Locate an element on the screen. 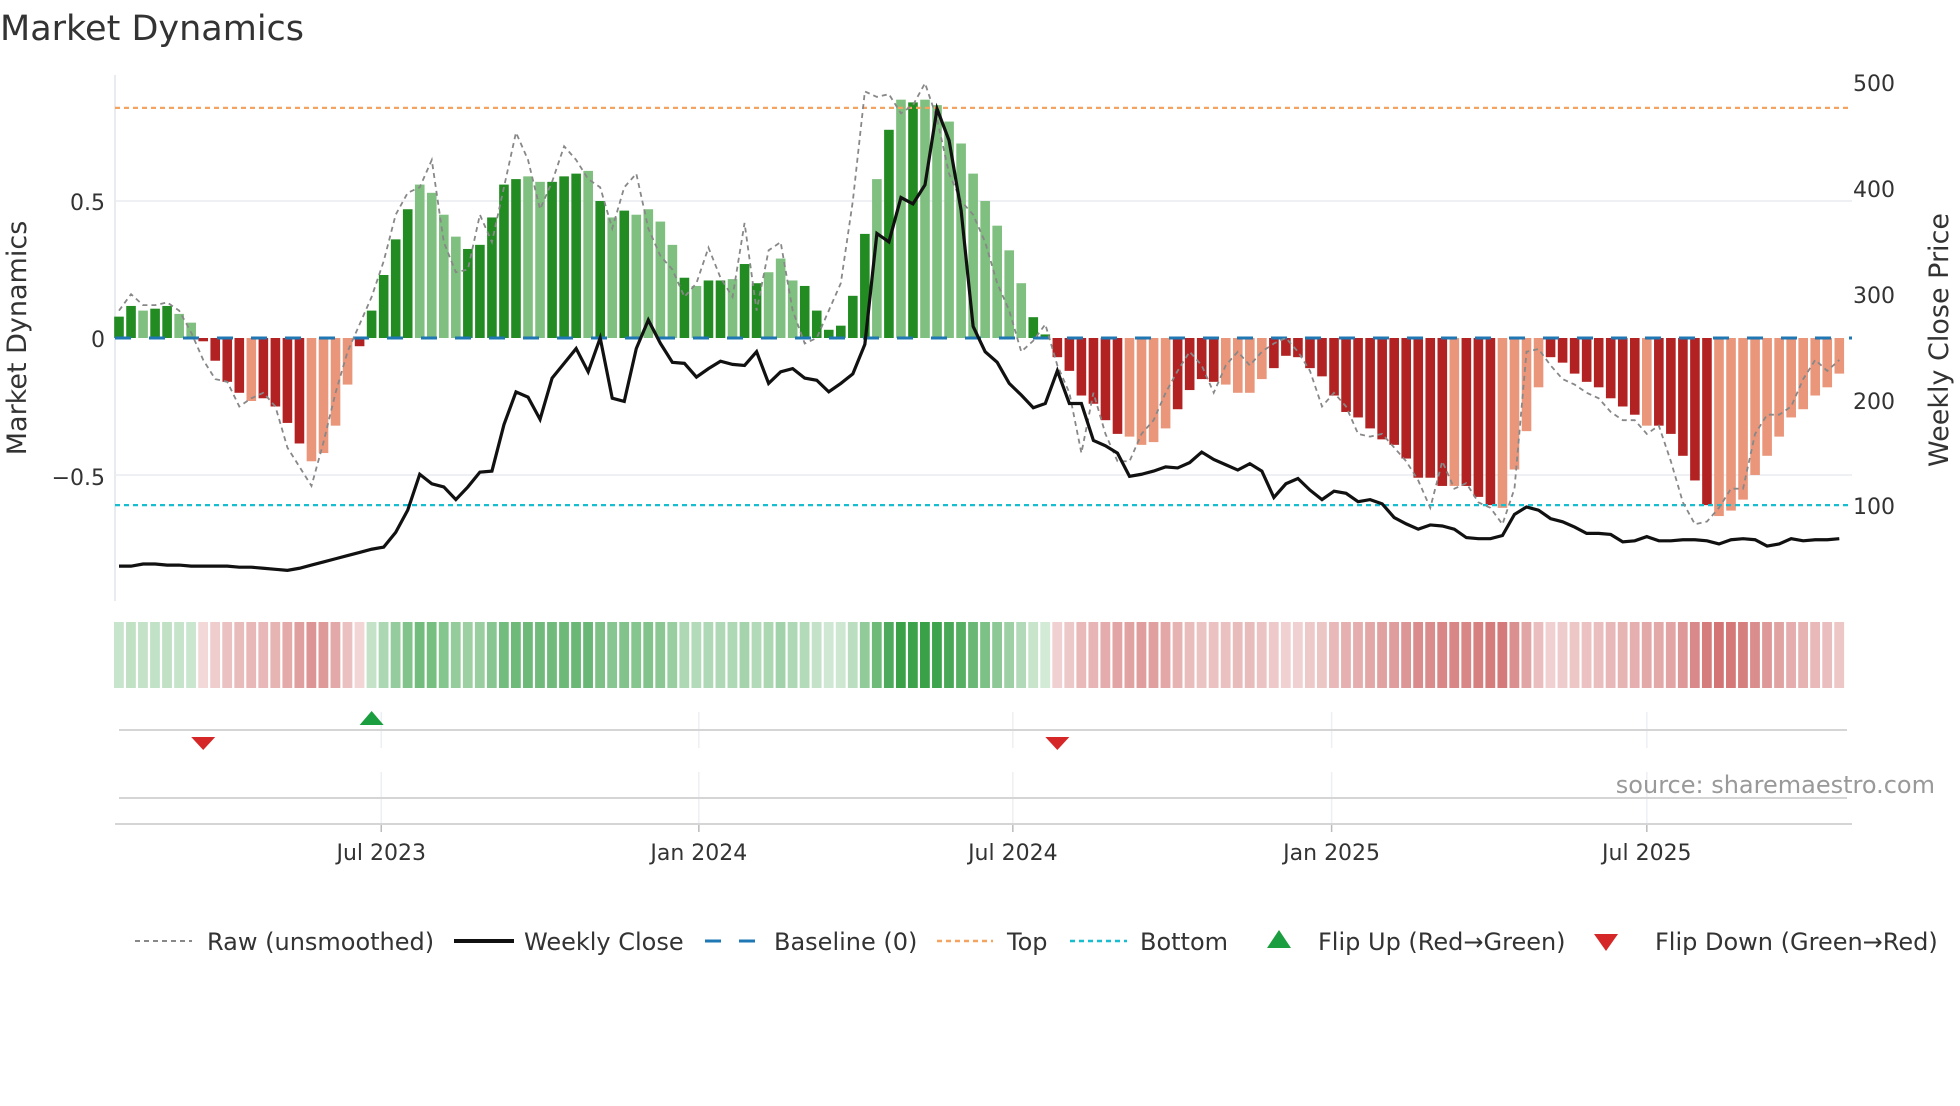  y-tick-label: 0.5 is located at coordinates (87, 203).